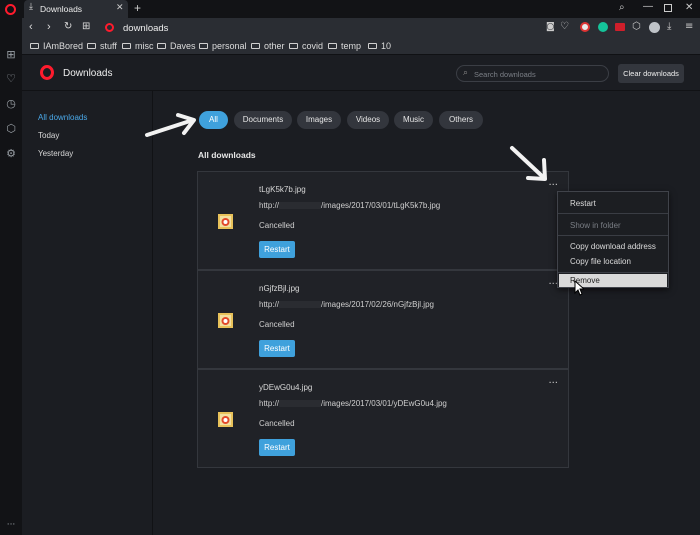 The height and width of the screenshot is (535, 700). I want to click on bookmark-label: covid, so click(313, 46).